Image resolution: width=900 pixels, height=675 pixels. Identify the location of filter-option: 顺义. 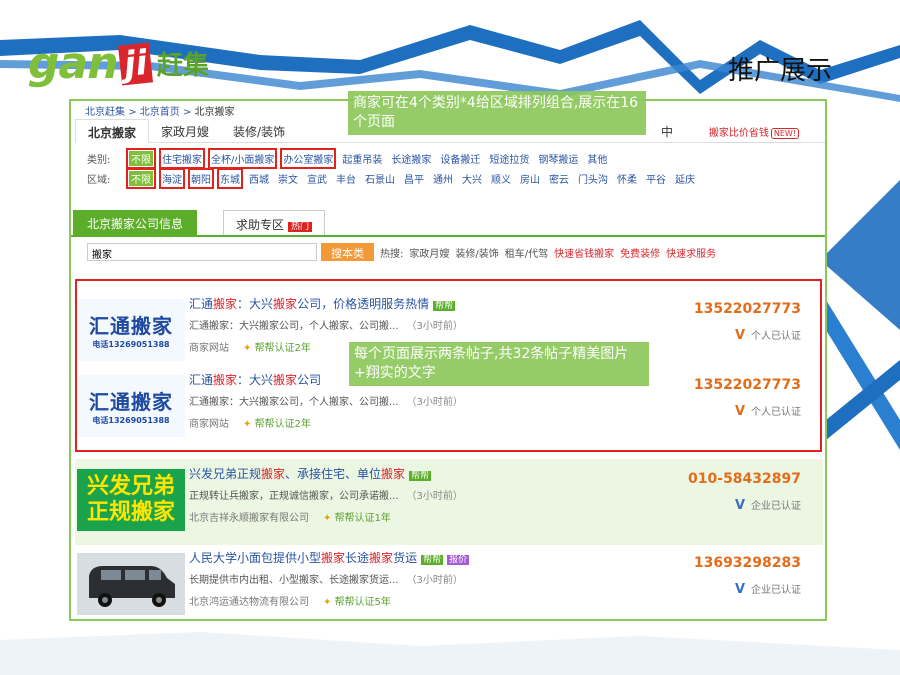
(501, 178).